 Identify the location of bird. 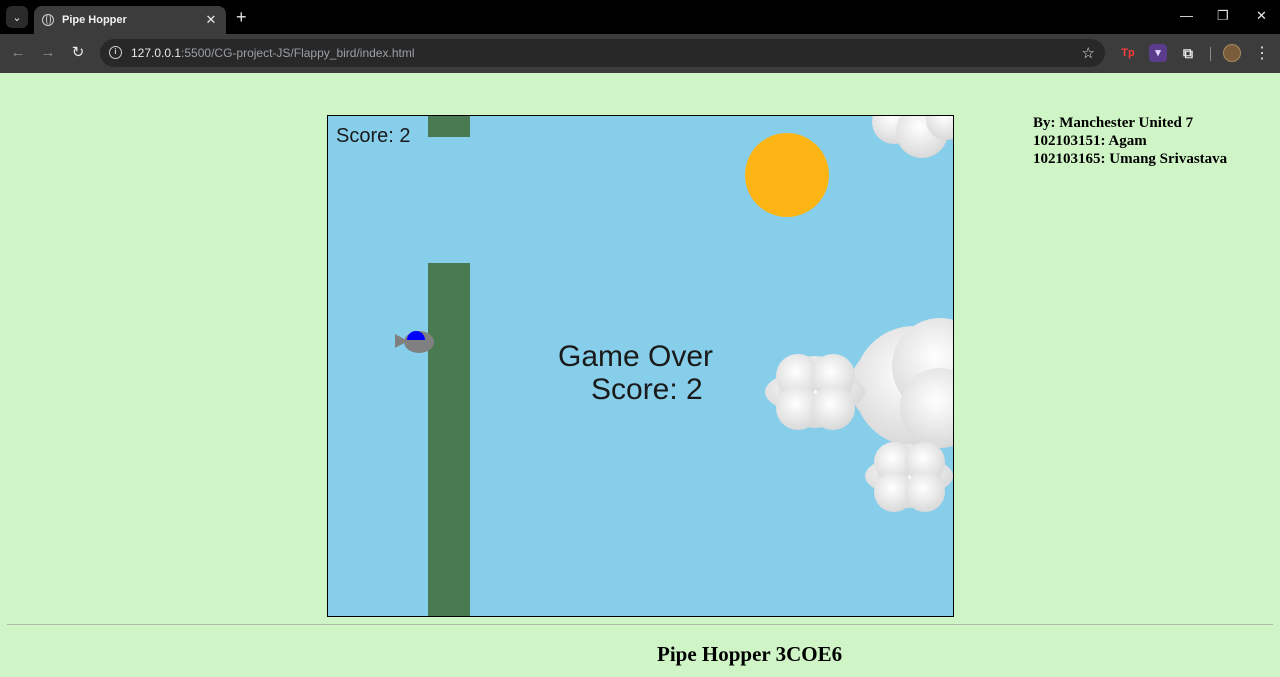
(414, 342).